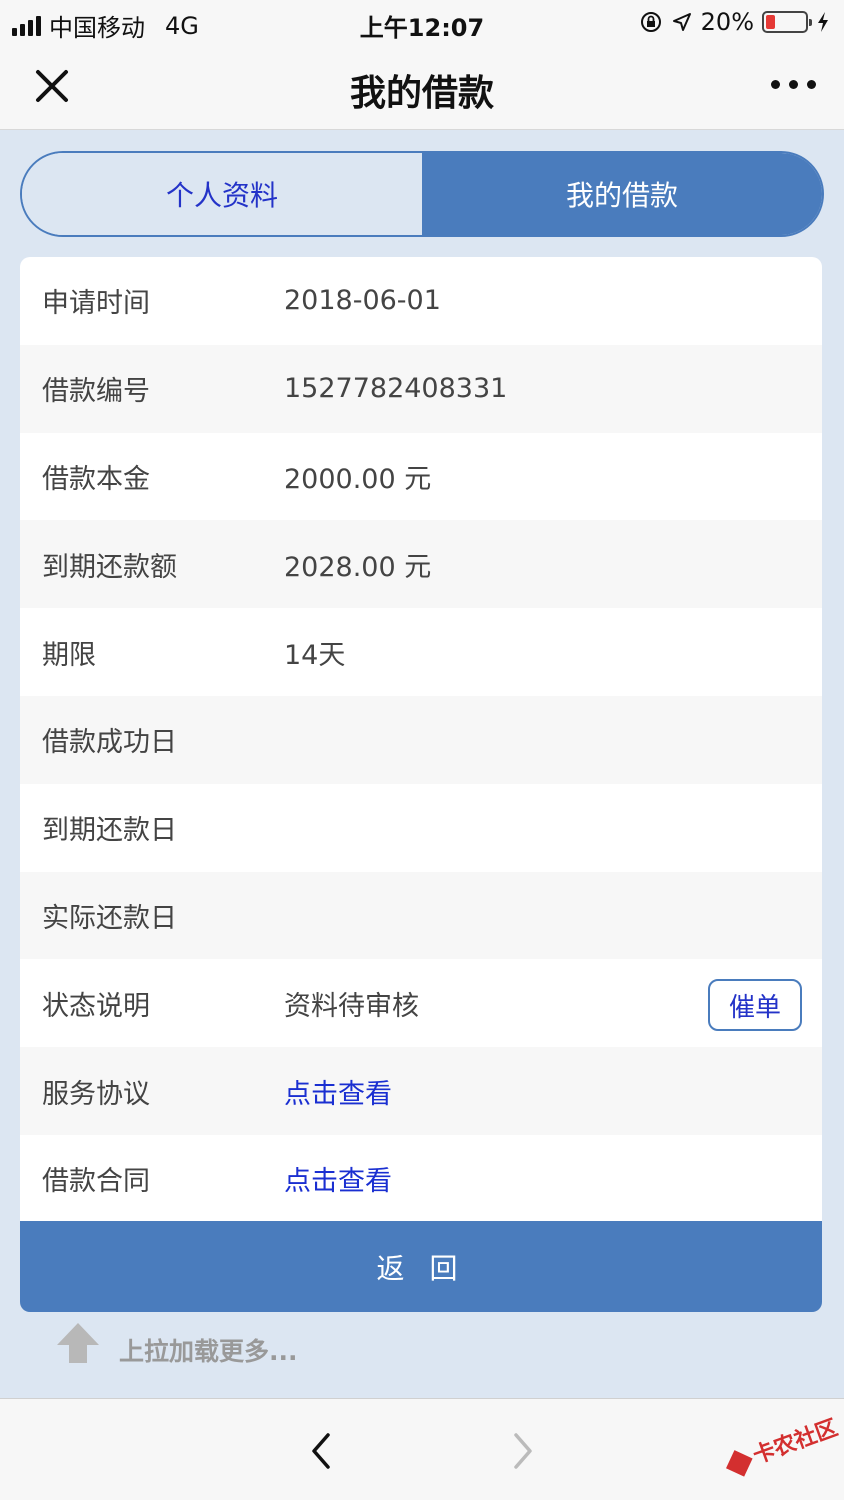 The height and width of the screenshot is (1500, 844). Describe the element at coordinates (681, 22) in the screenshot. I see `location-arrow-icon` at that location.